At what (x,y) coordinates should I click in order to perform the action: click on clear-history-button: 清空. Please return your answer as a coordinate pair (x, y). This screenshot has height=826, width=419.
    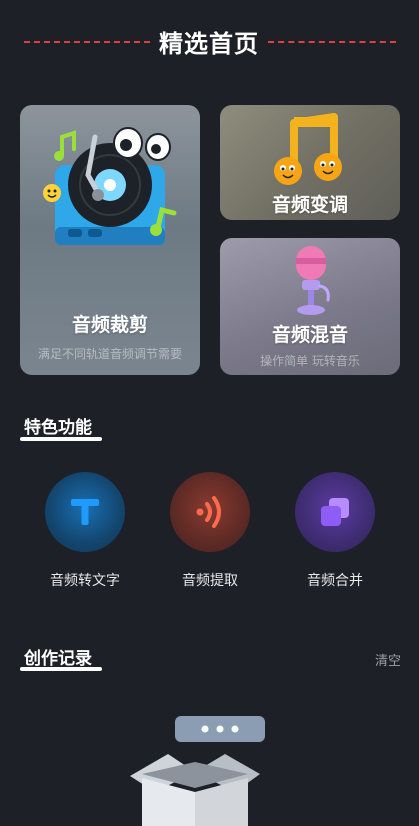
    Looking at the image, I should click on (388, 659).